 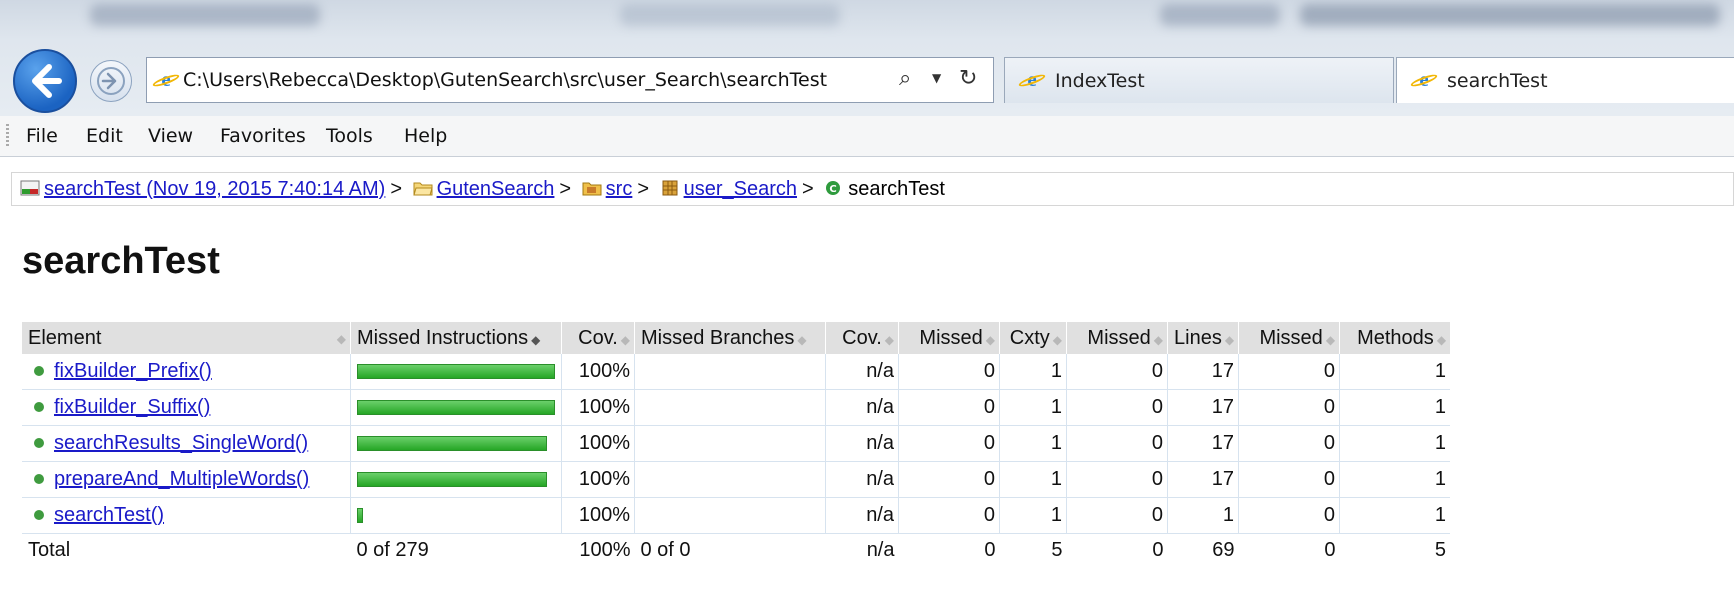 I want to click on breadcrumb-current: searchTest, so click(x=896, y=189).